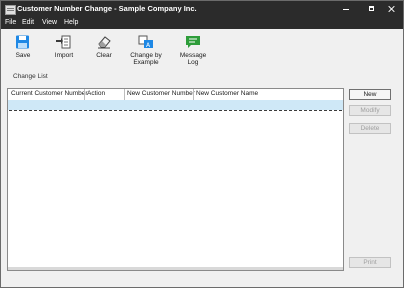  I want to click on clear-button: Clear, so click(104, 50).